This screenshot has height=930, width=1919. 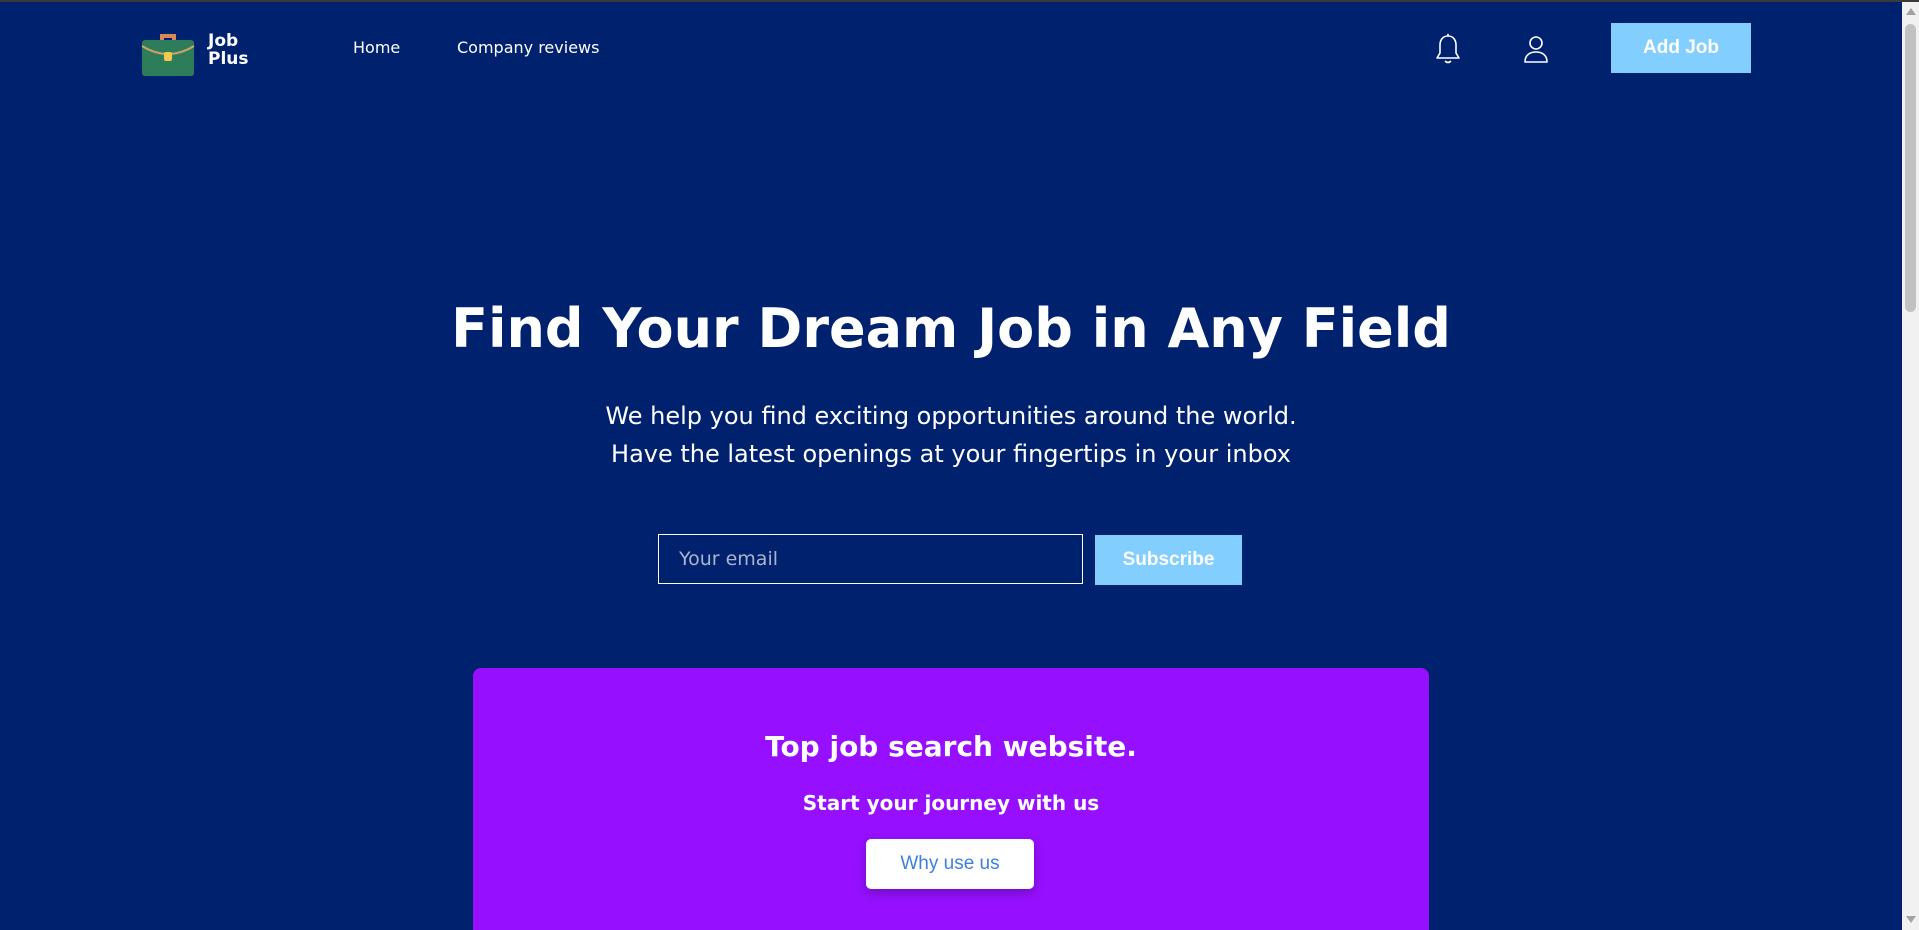 What do you see at coordinates (951, 746) in the screenshot?
I see `promo-title: Top job search website.` at bounding box center [951, 746].